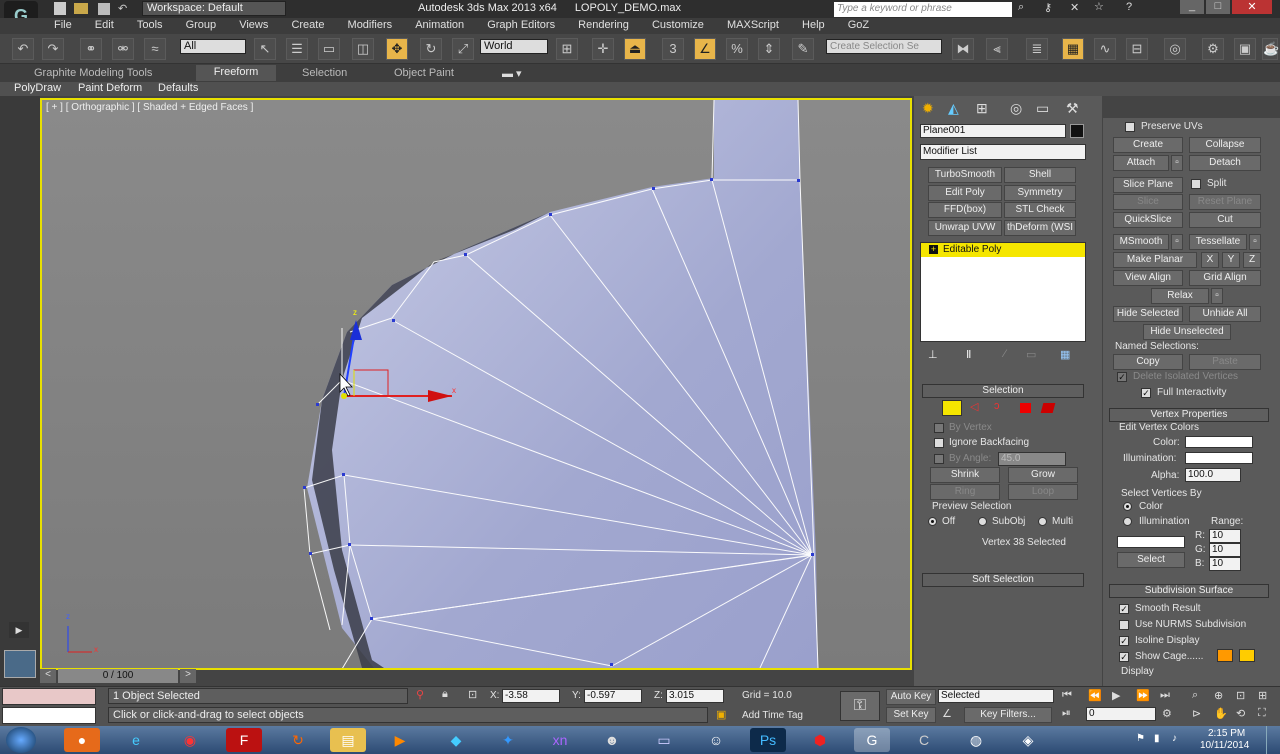  What do you see at coordinates (1195, 695) in the screenshot?
I see `zoom-icon: ⌕` at bounding box center [1195, 695].